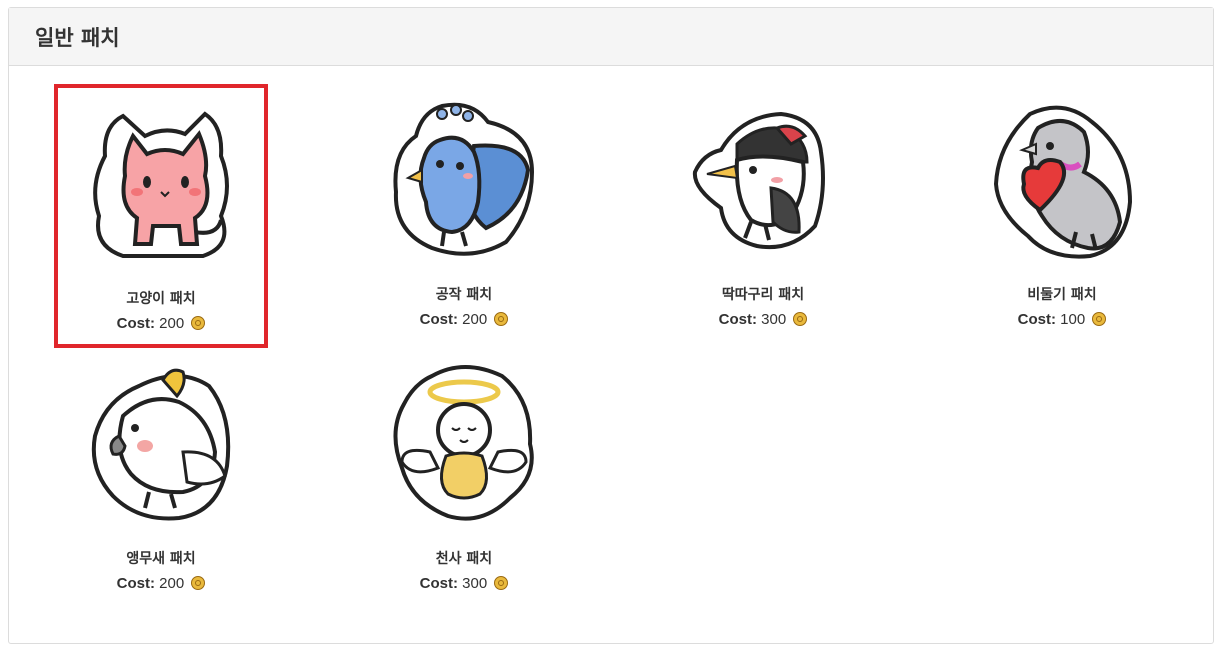  I want to click on cost-value: 100, so click(1073, 319).